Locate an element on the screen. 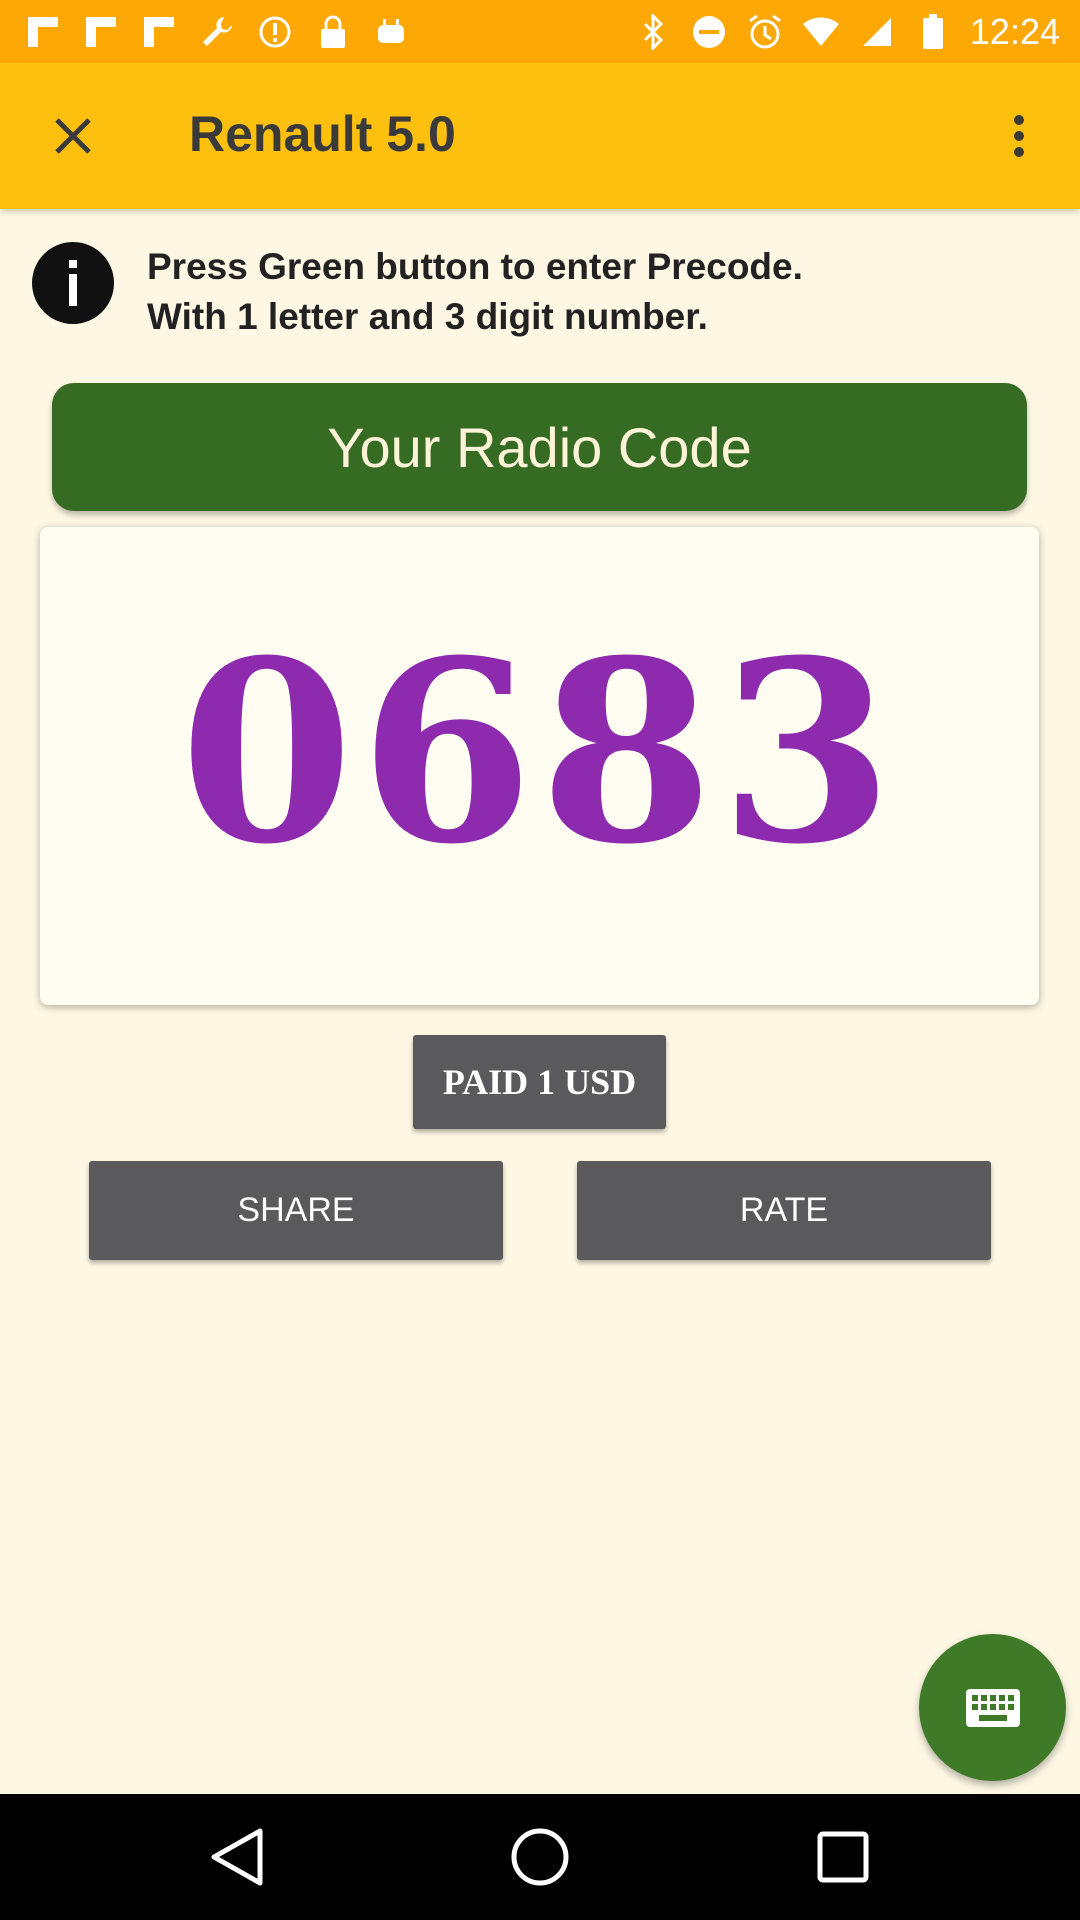 The image size is (1080, 1920). recent-apps-button is located at coordinates (843, 1857).